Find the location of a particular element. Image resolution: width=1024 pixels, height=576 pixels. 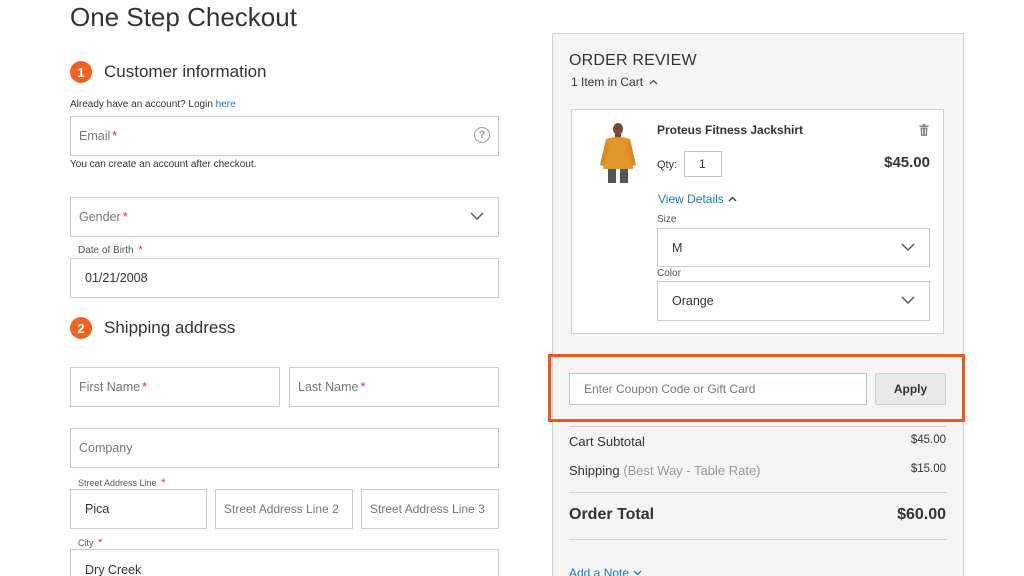

street-line-3-placeholder: Street Address Line 3 is located at coordinates (427, 509).